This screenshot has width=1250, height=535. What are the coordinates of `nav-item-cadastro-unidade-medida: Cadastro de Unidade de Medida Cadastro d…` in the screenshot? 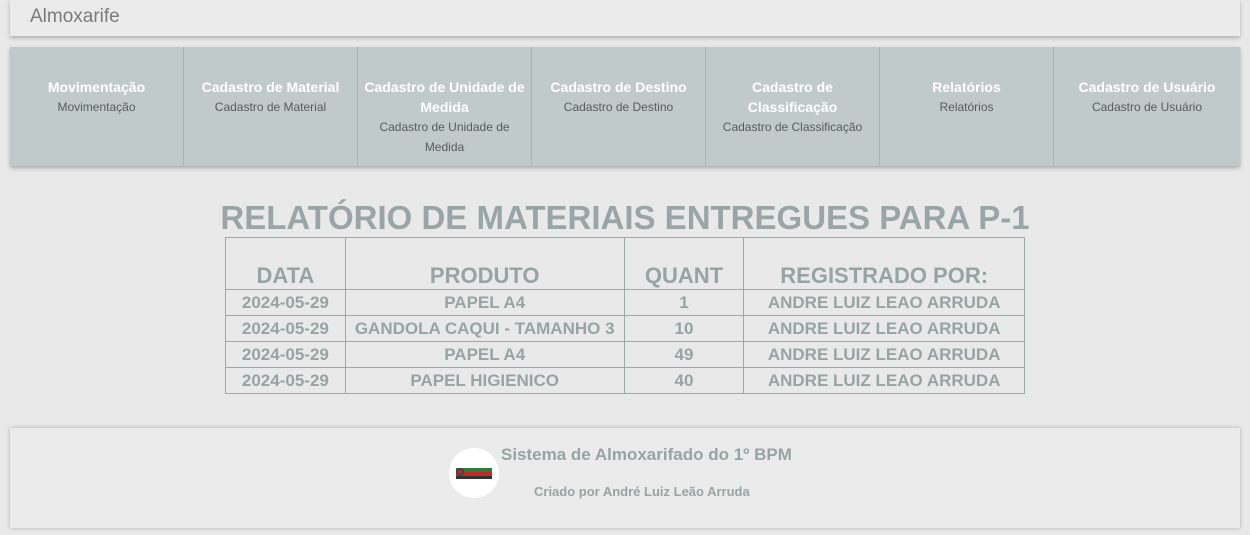 It's located at (445, 106).